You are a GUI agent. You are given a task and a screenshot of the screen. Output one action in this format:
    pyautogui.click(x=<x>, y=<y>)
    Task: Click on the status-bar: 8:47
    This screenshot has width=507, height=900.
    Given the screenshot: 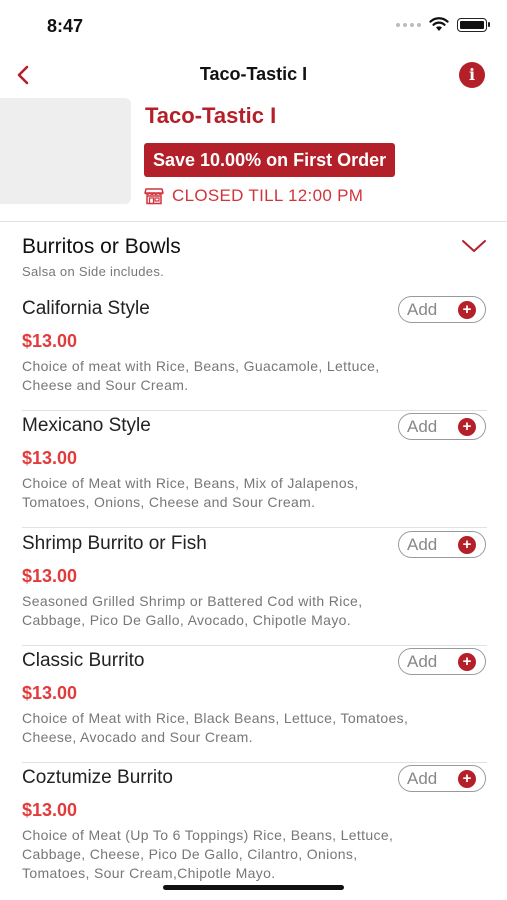 What is the action you would take?
    pyautogui.click(x=253, y=26)
    